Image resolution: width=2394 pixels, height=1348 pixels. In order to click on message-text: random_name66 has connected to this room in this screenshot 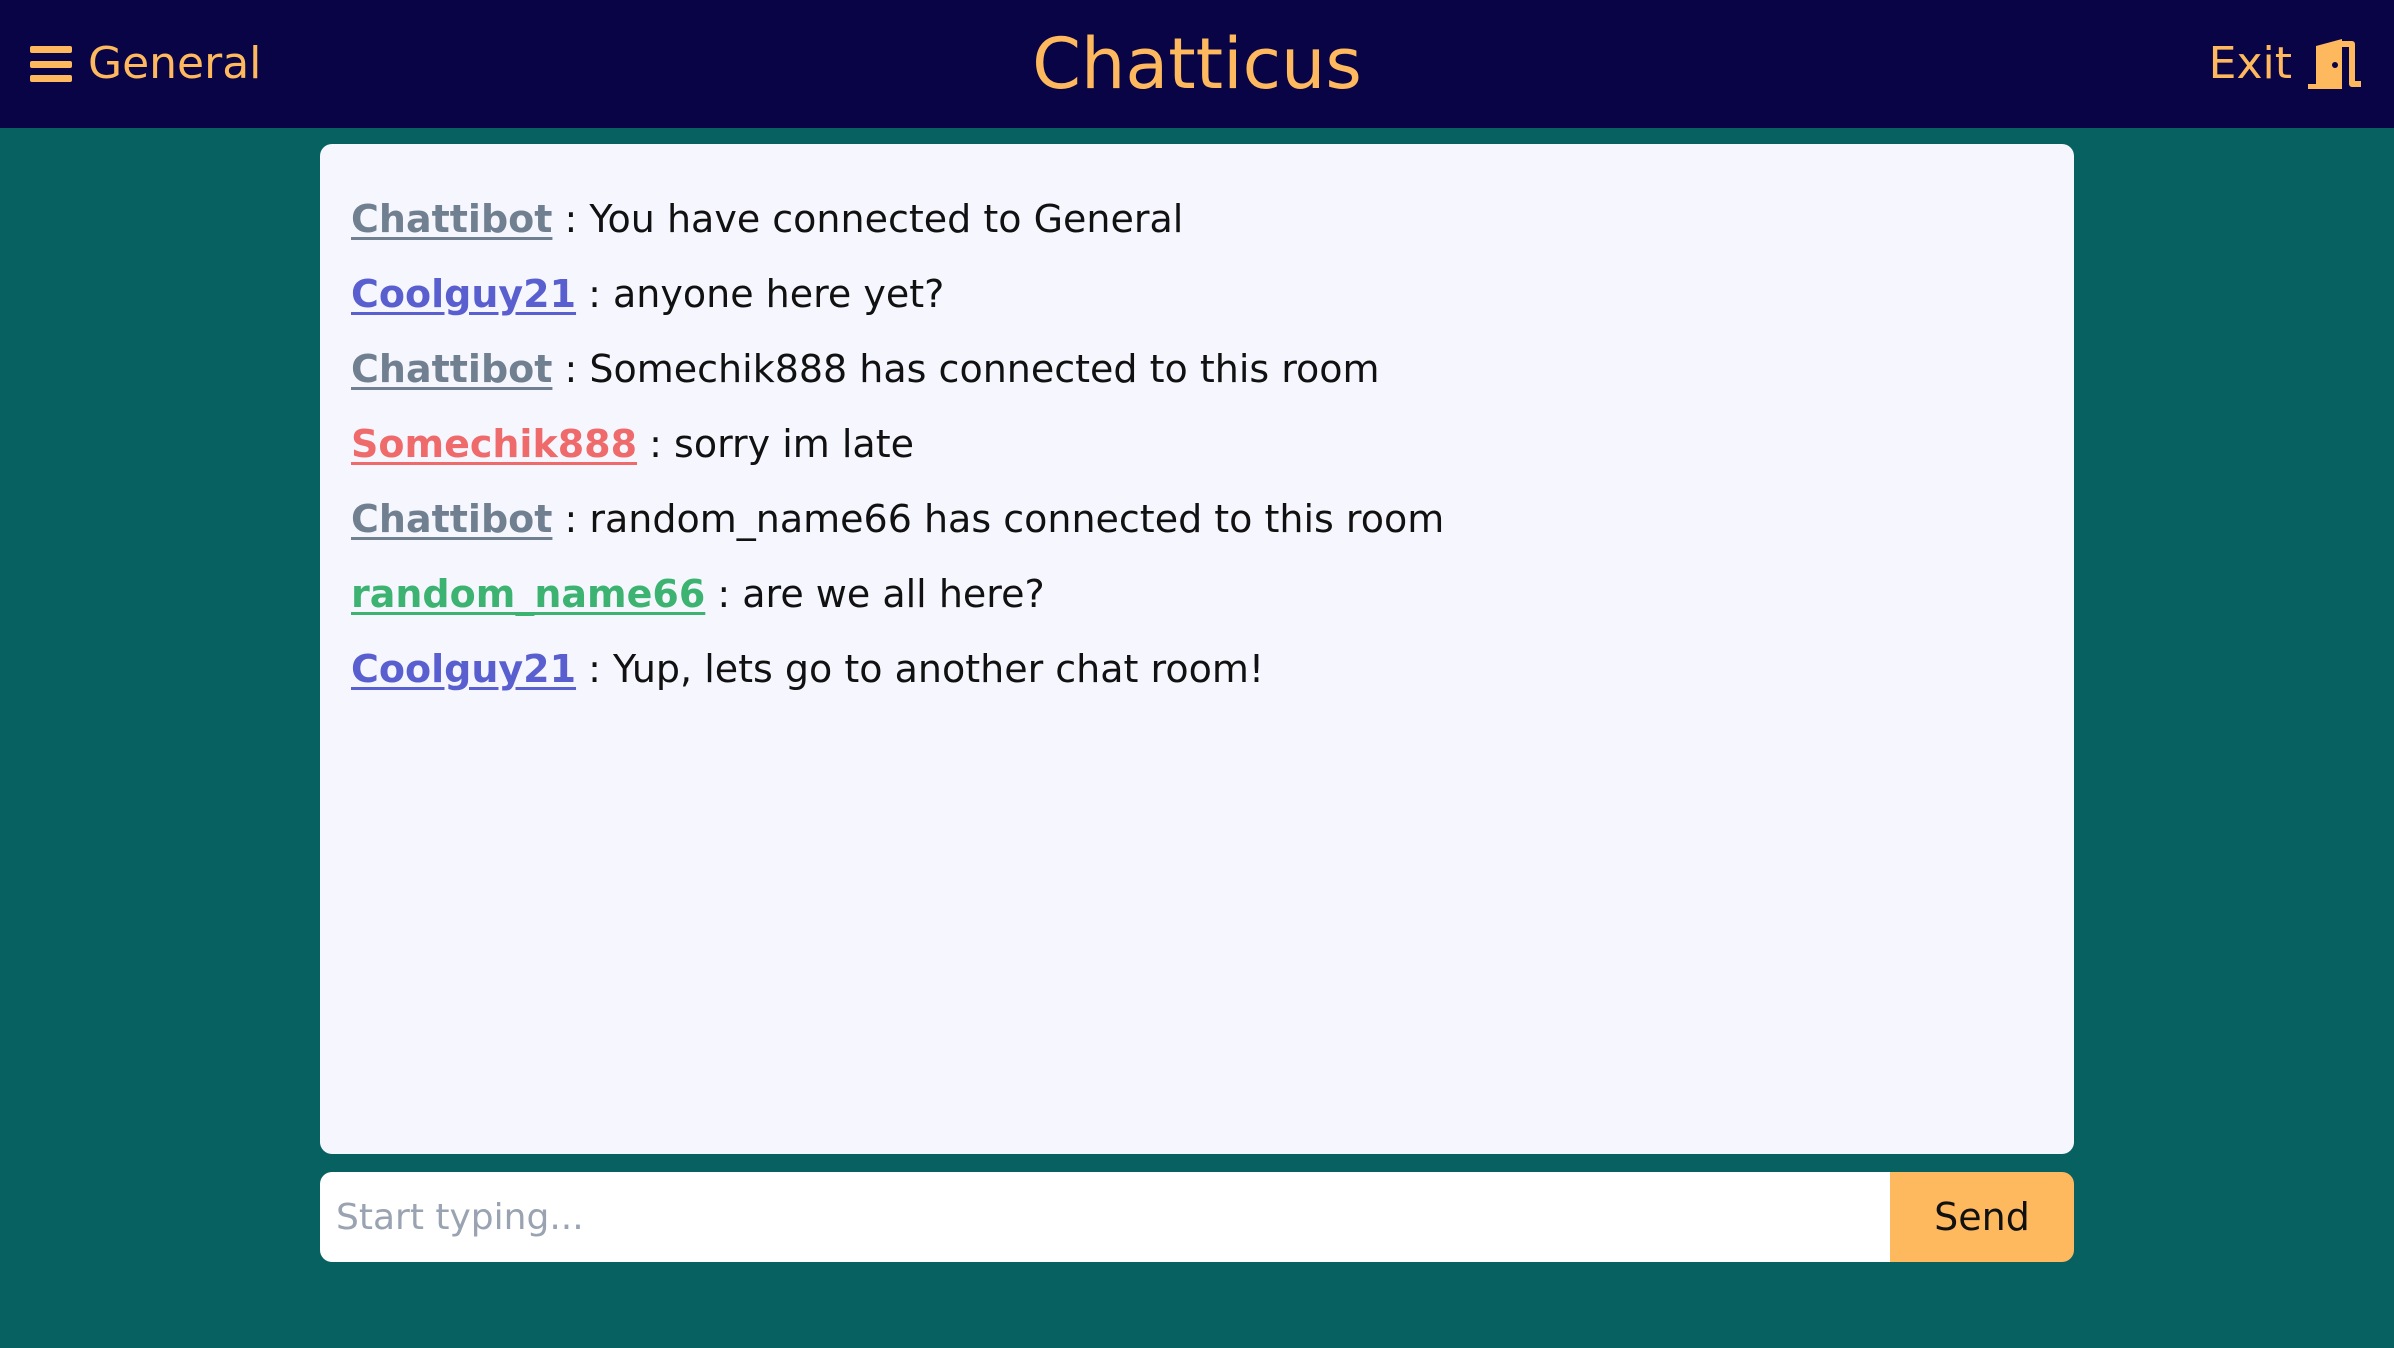, I will do `click(1017, 519)`.